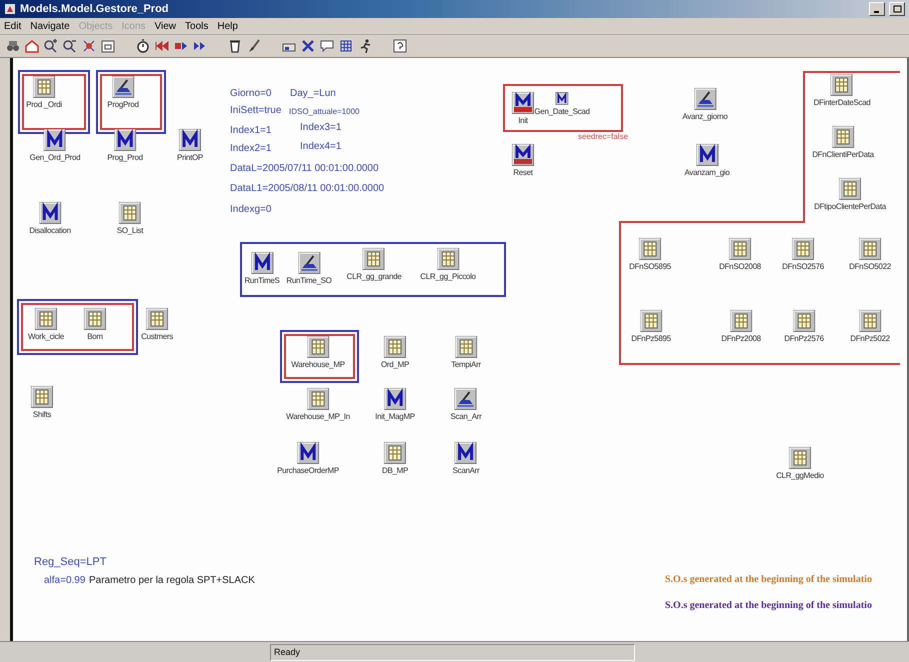 This screenshot has width=909, height=662. What do you see at coordinates (523, 172) in the screenshot?
I see `node-label: Reset` at bounding box center [523, 172].